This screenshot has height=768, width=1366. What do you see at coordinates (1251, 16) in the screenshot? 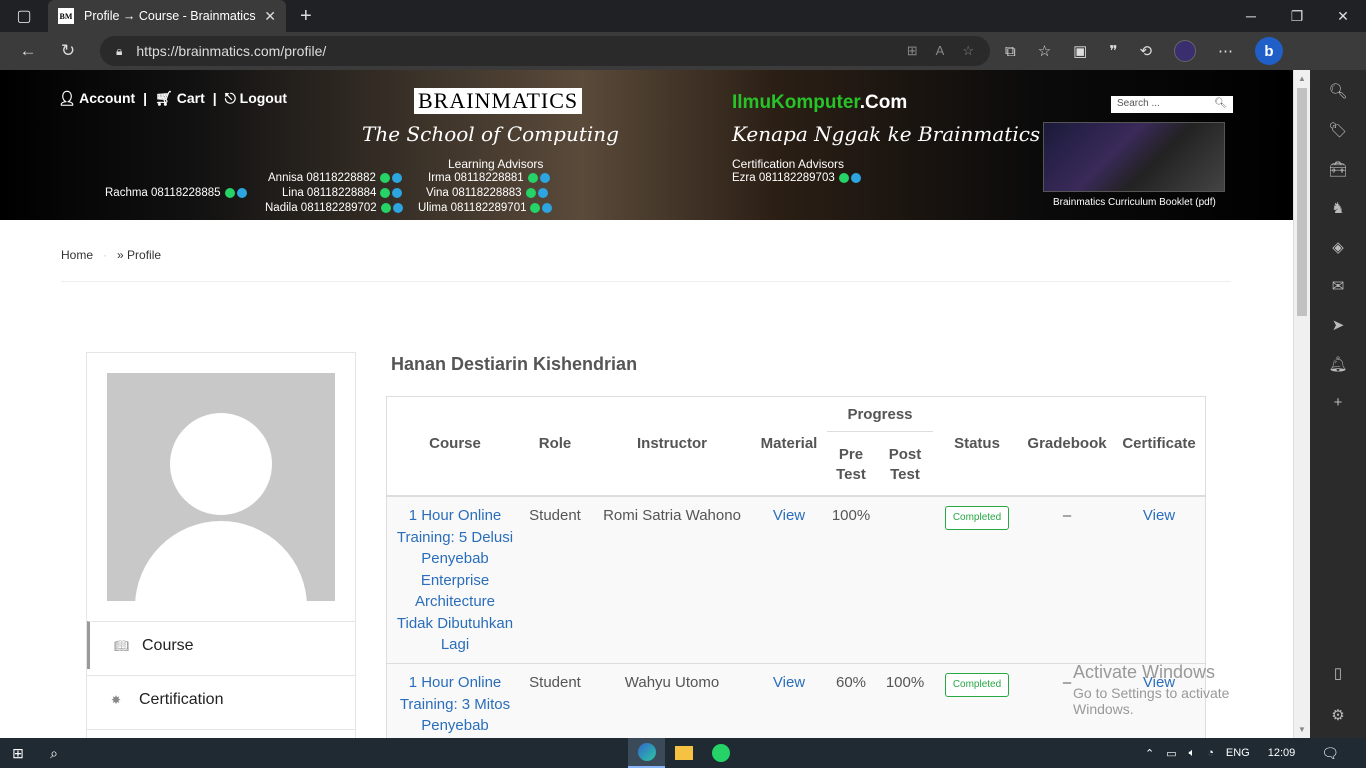
I see `minimize-icon: ─` at bounding box center [1251, 16].